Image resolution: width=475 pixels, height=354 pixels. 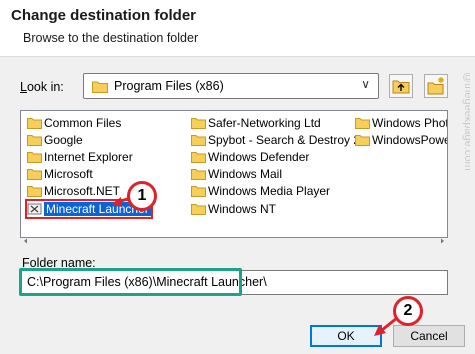 I want to click on arrow-to-selected-folder-head, so click(x=117, y=202).